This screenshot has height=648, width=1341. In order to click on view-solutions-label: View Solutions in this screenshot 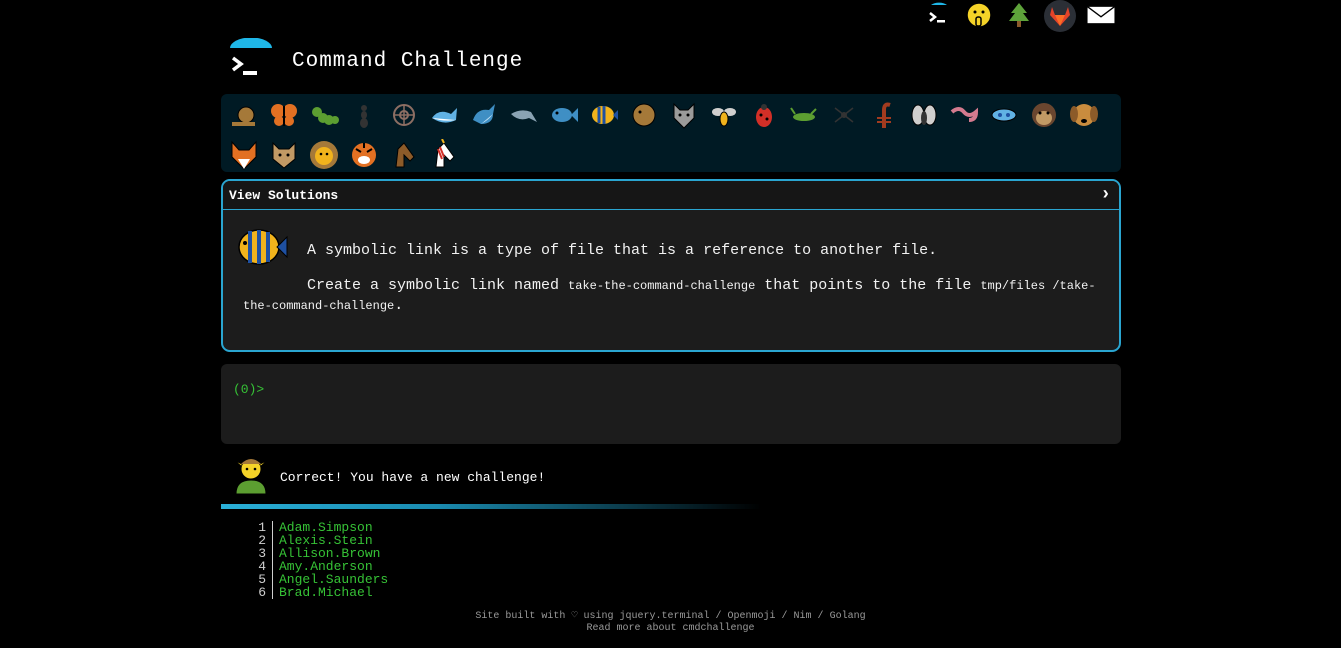, I will do `click(284, 195)`.